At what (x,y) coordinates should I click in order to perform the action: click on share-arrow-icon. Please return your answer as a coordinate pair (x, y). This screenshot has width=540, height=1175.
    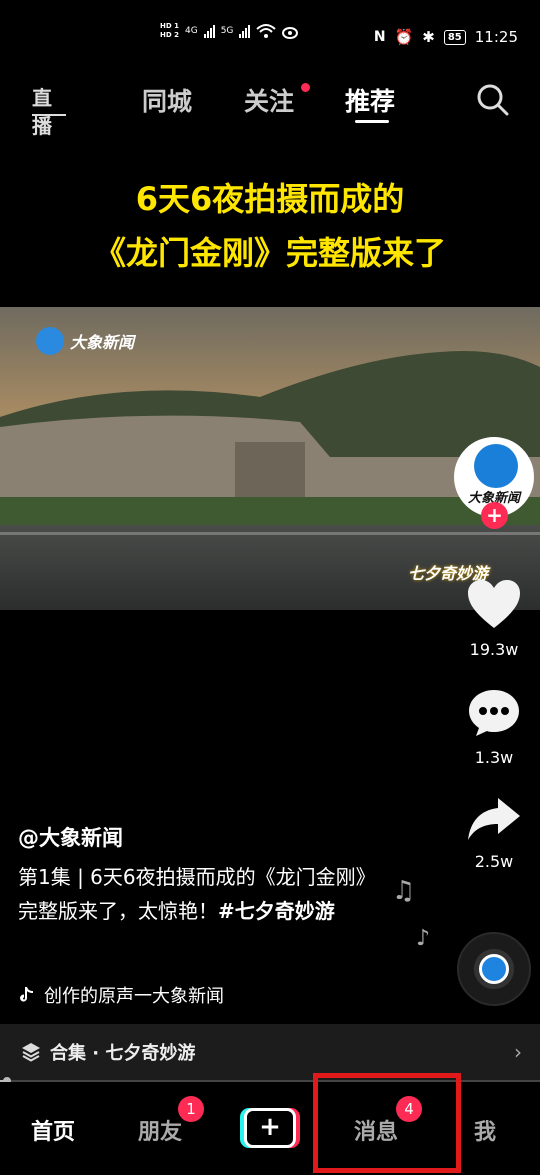
    Looking at the image, I should click on (494, 819).